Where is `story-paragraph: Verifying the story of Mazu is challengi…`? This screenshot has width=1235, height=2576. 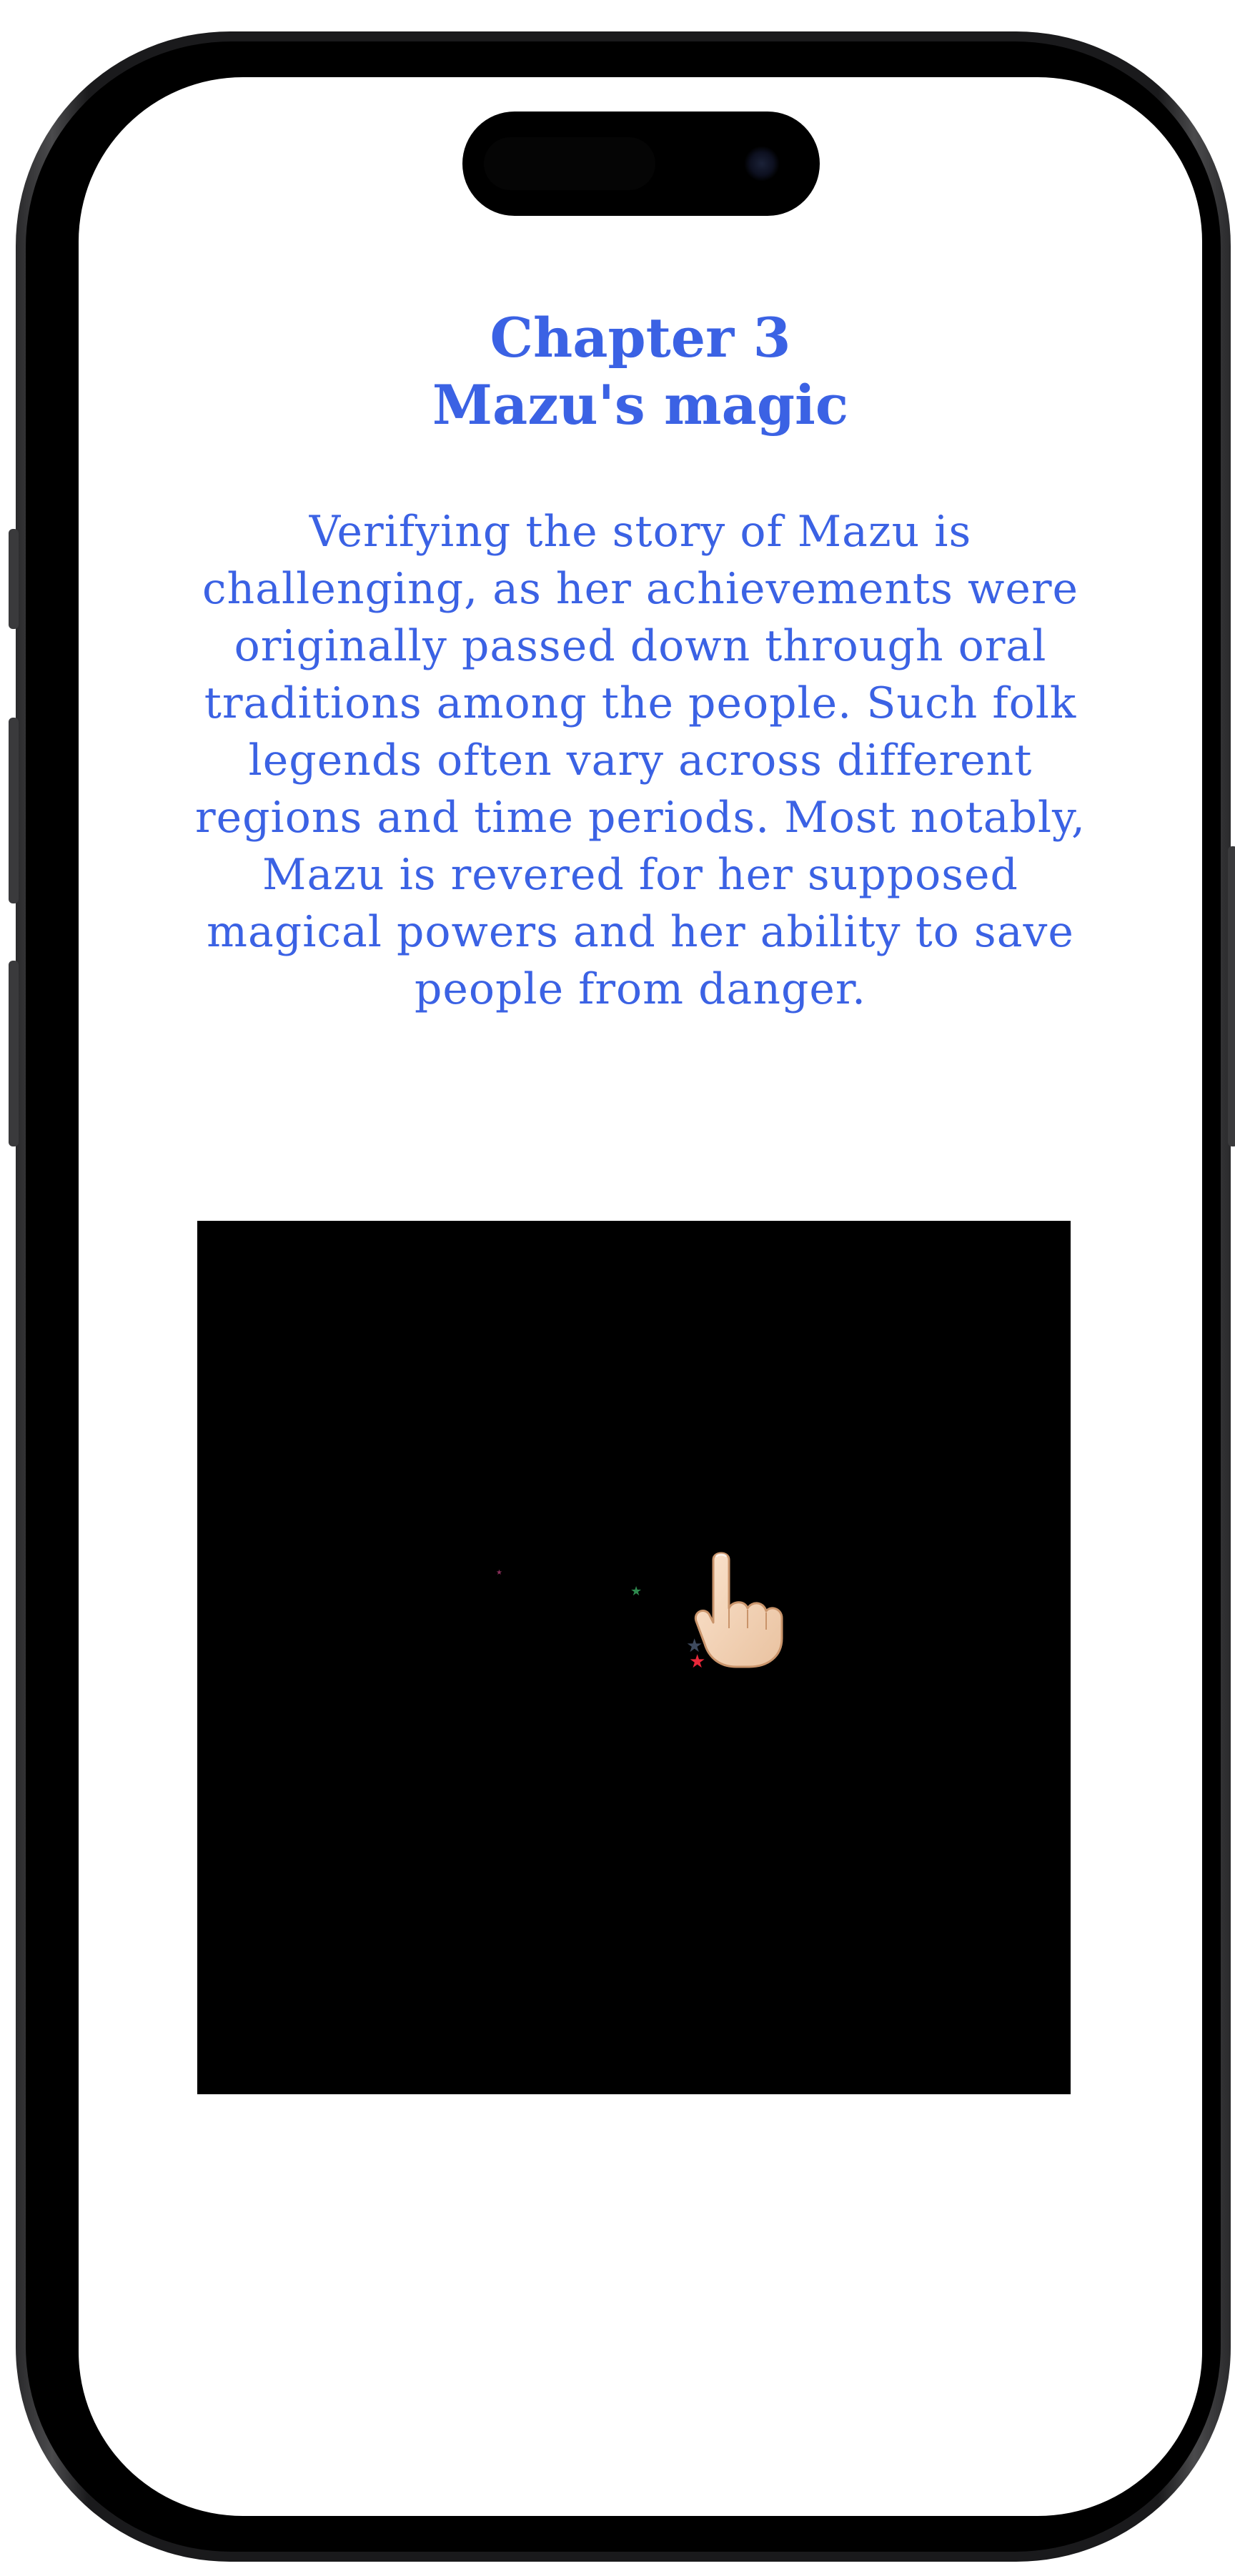 story-paragraph: Verifying the story of Mazu is challengi… is located at coordinates (640, 761).